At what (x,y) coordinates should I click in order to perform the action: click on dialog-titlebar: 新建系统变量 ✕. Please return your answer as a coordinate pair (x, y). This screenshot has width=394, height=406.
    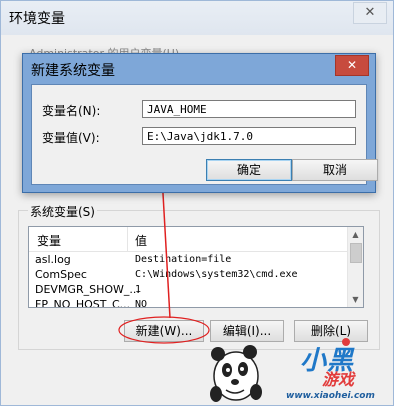
    Looking at the image, I should click on (199, 69).